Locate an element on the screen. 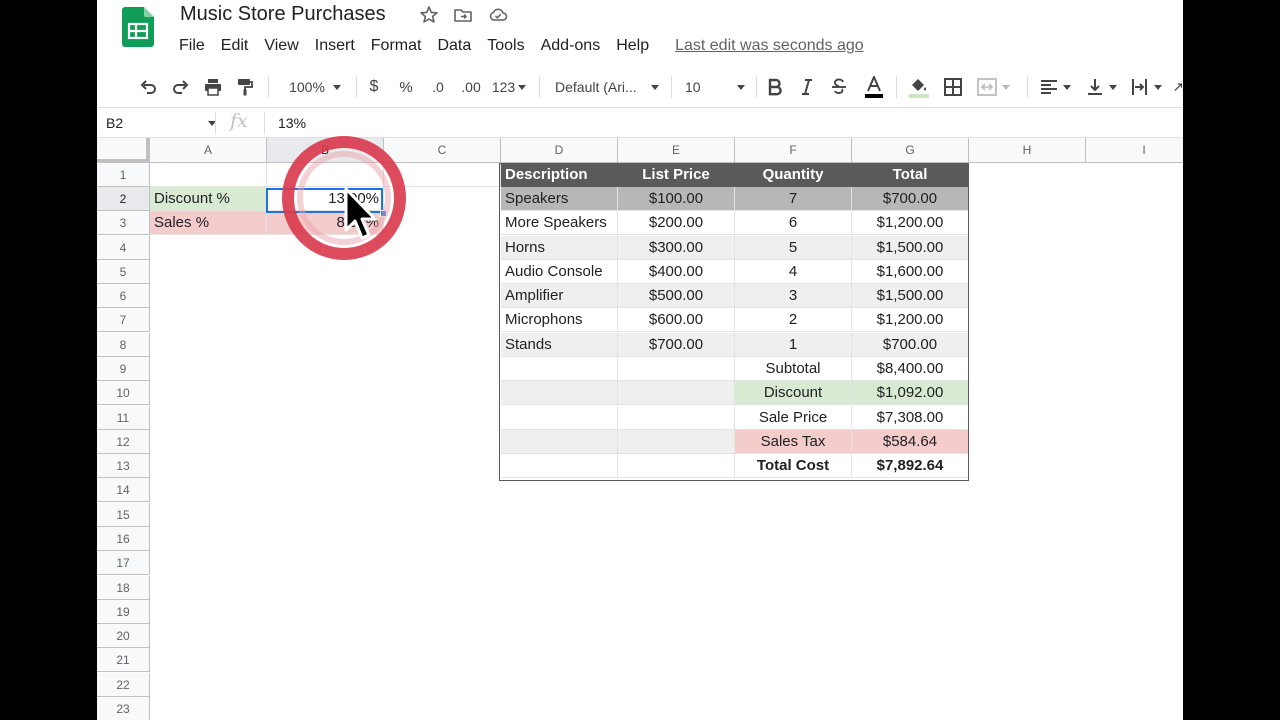 The width and height of the screenshot is (1280, 720). summary-label-total-cost: Total Cost is located at coordinates (793, 466).